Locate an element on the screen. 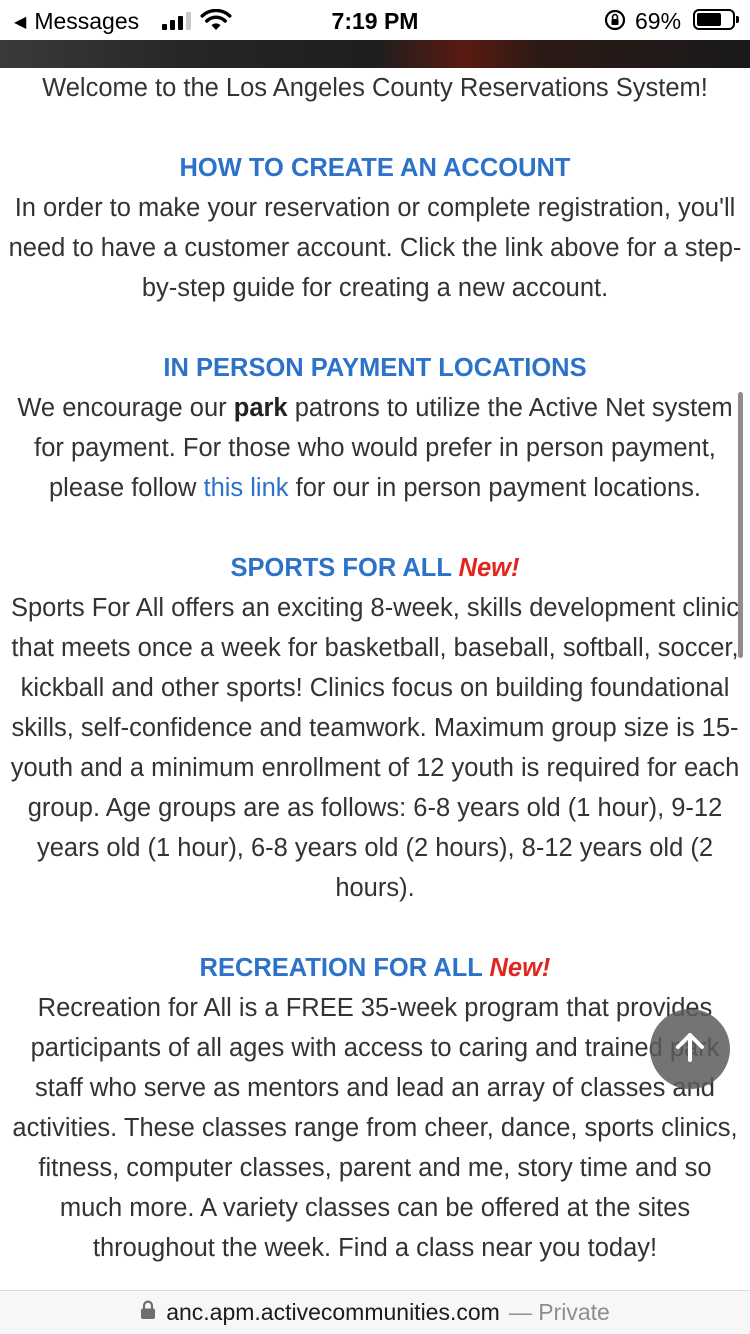 This screenshot has width=750, height=1334. heading-sports-for-all: SPORTS FOR ALL New! is located at coordinates (375, 568).